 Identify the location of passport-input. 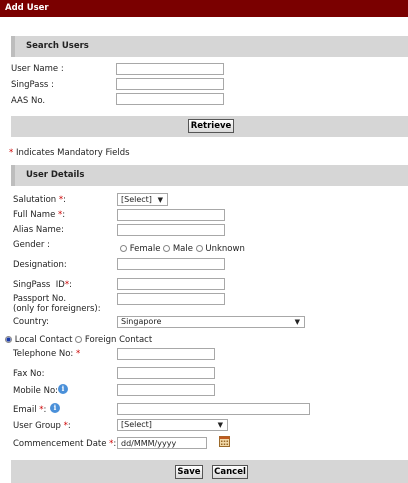
(171, 299).